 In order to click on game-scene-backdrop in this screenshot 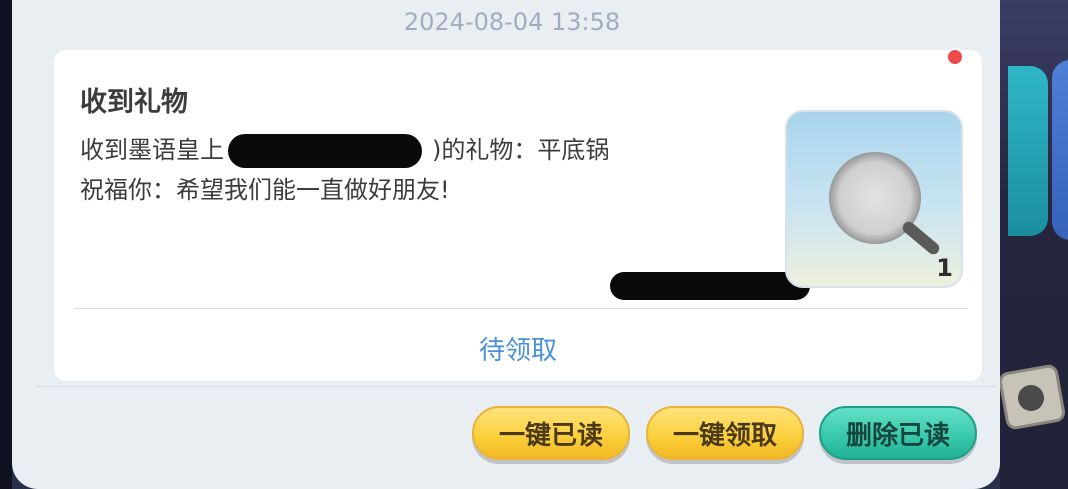, I will do `click(1032, 244)`.